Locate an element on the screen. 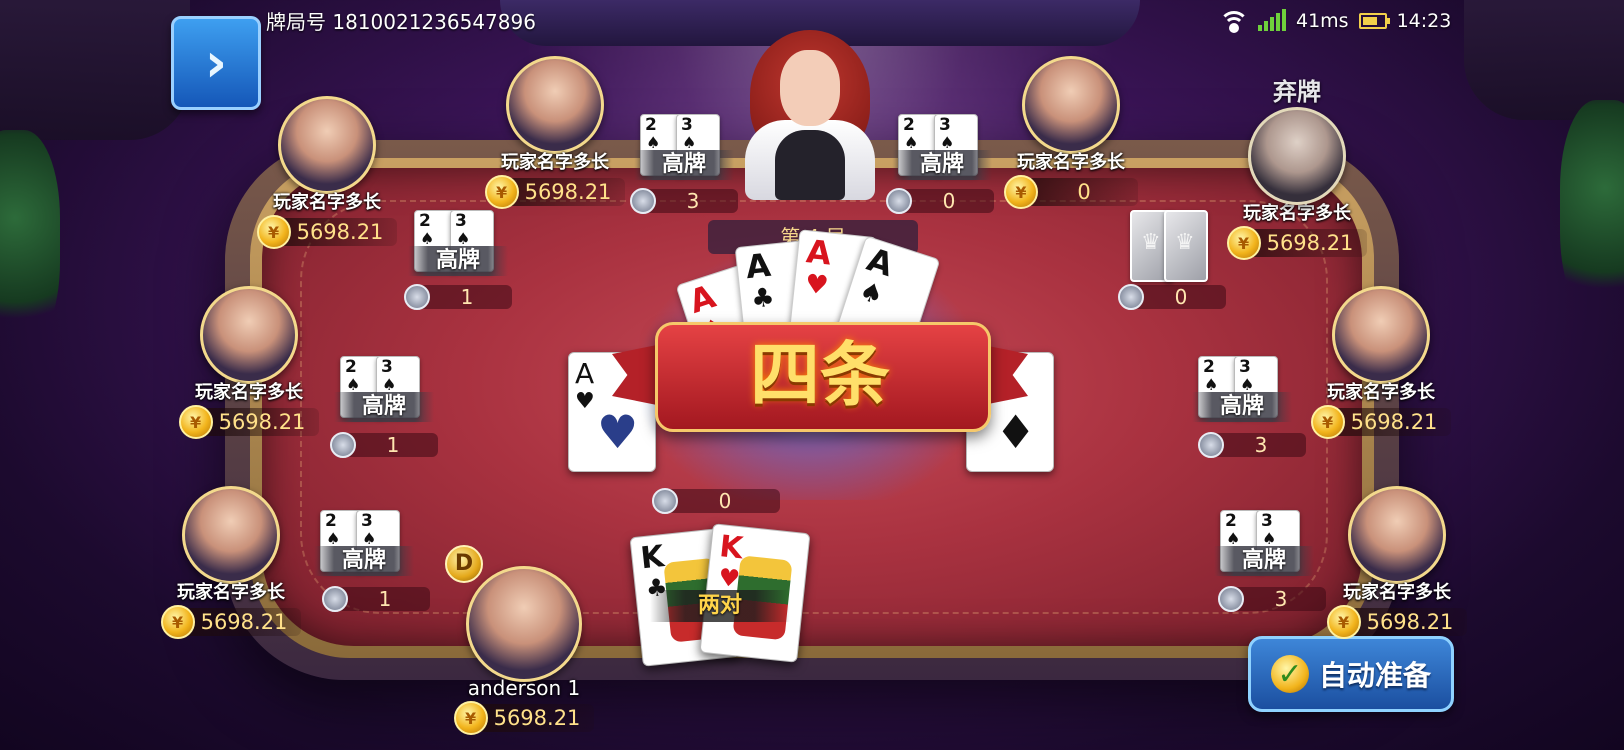  player-hand-6: 2 ♠ 3 ♠ 高牌 is located at coordinates (1242, 393).